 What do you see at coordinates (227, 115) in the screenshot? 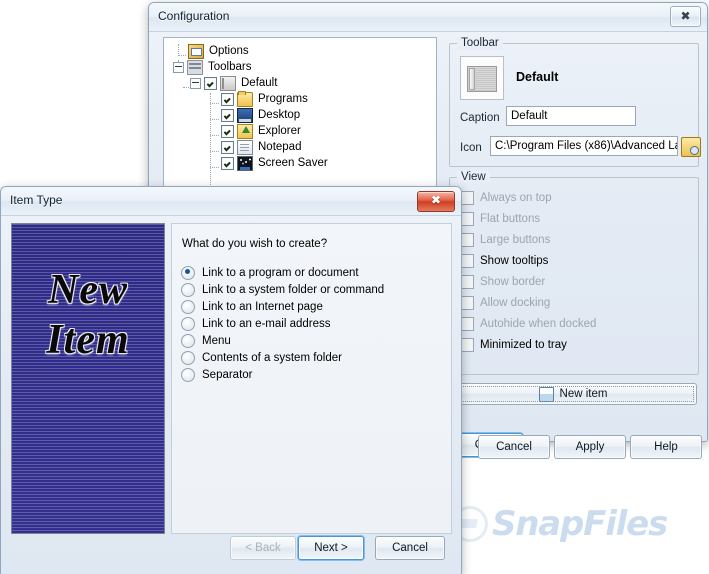
I see `tree-checkbox-desktop` at bounding box center [227, 115].